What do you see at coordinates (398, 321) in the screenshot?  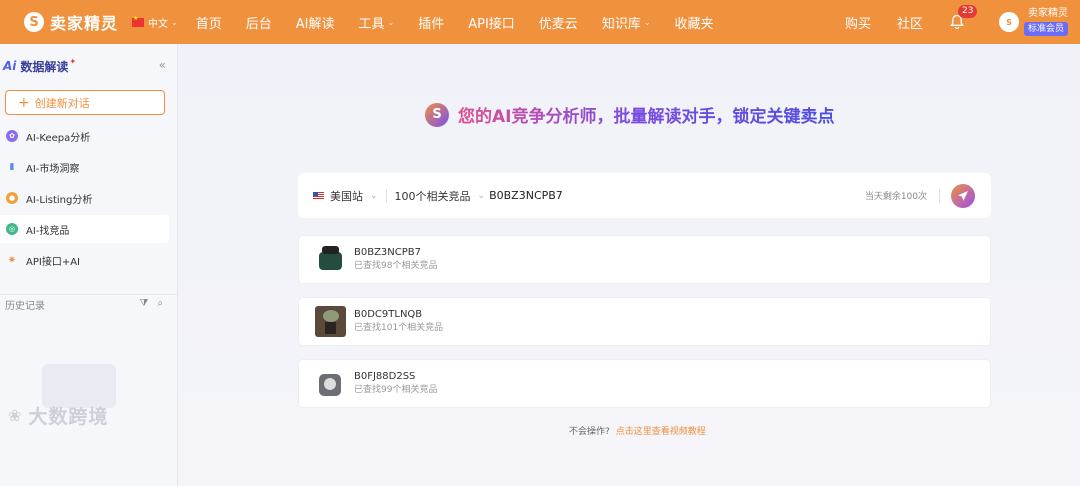 I see `result-info: B0DC9TLNQB 已查找101个相关竞品` at bounding box center [398, 321].